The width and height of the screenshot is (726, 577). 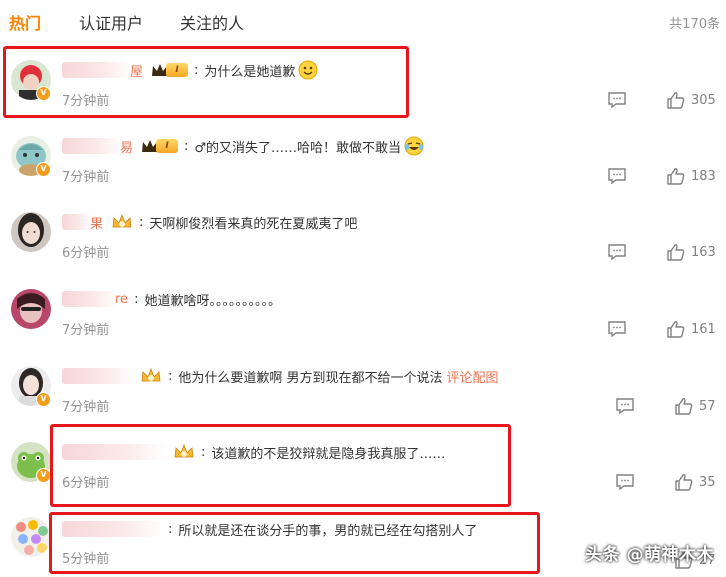 I want to click on like-button: 35, so click(x=695, y=482).